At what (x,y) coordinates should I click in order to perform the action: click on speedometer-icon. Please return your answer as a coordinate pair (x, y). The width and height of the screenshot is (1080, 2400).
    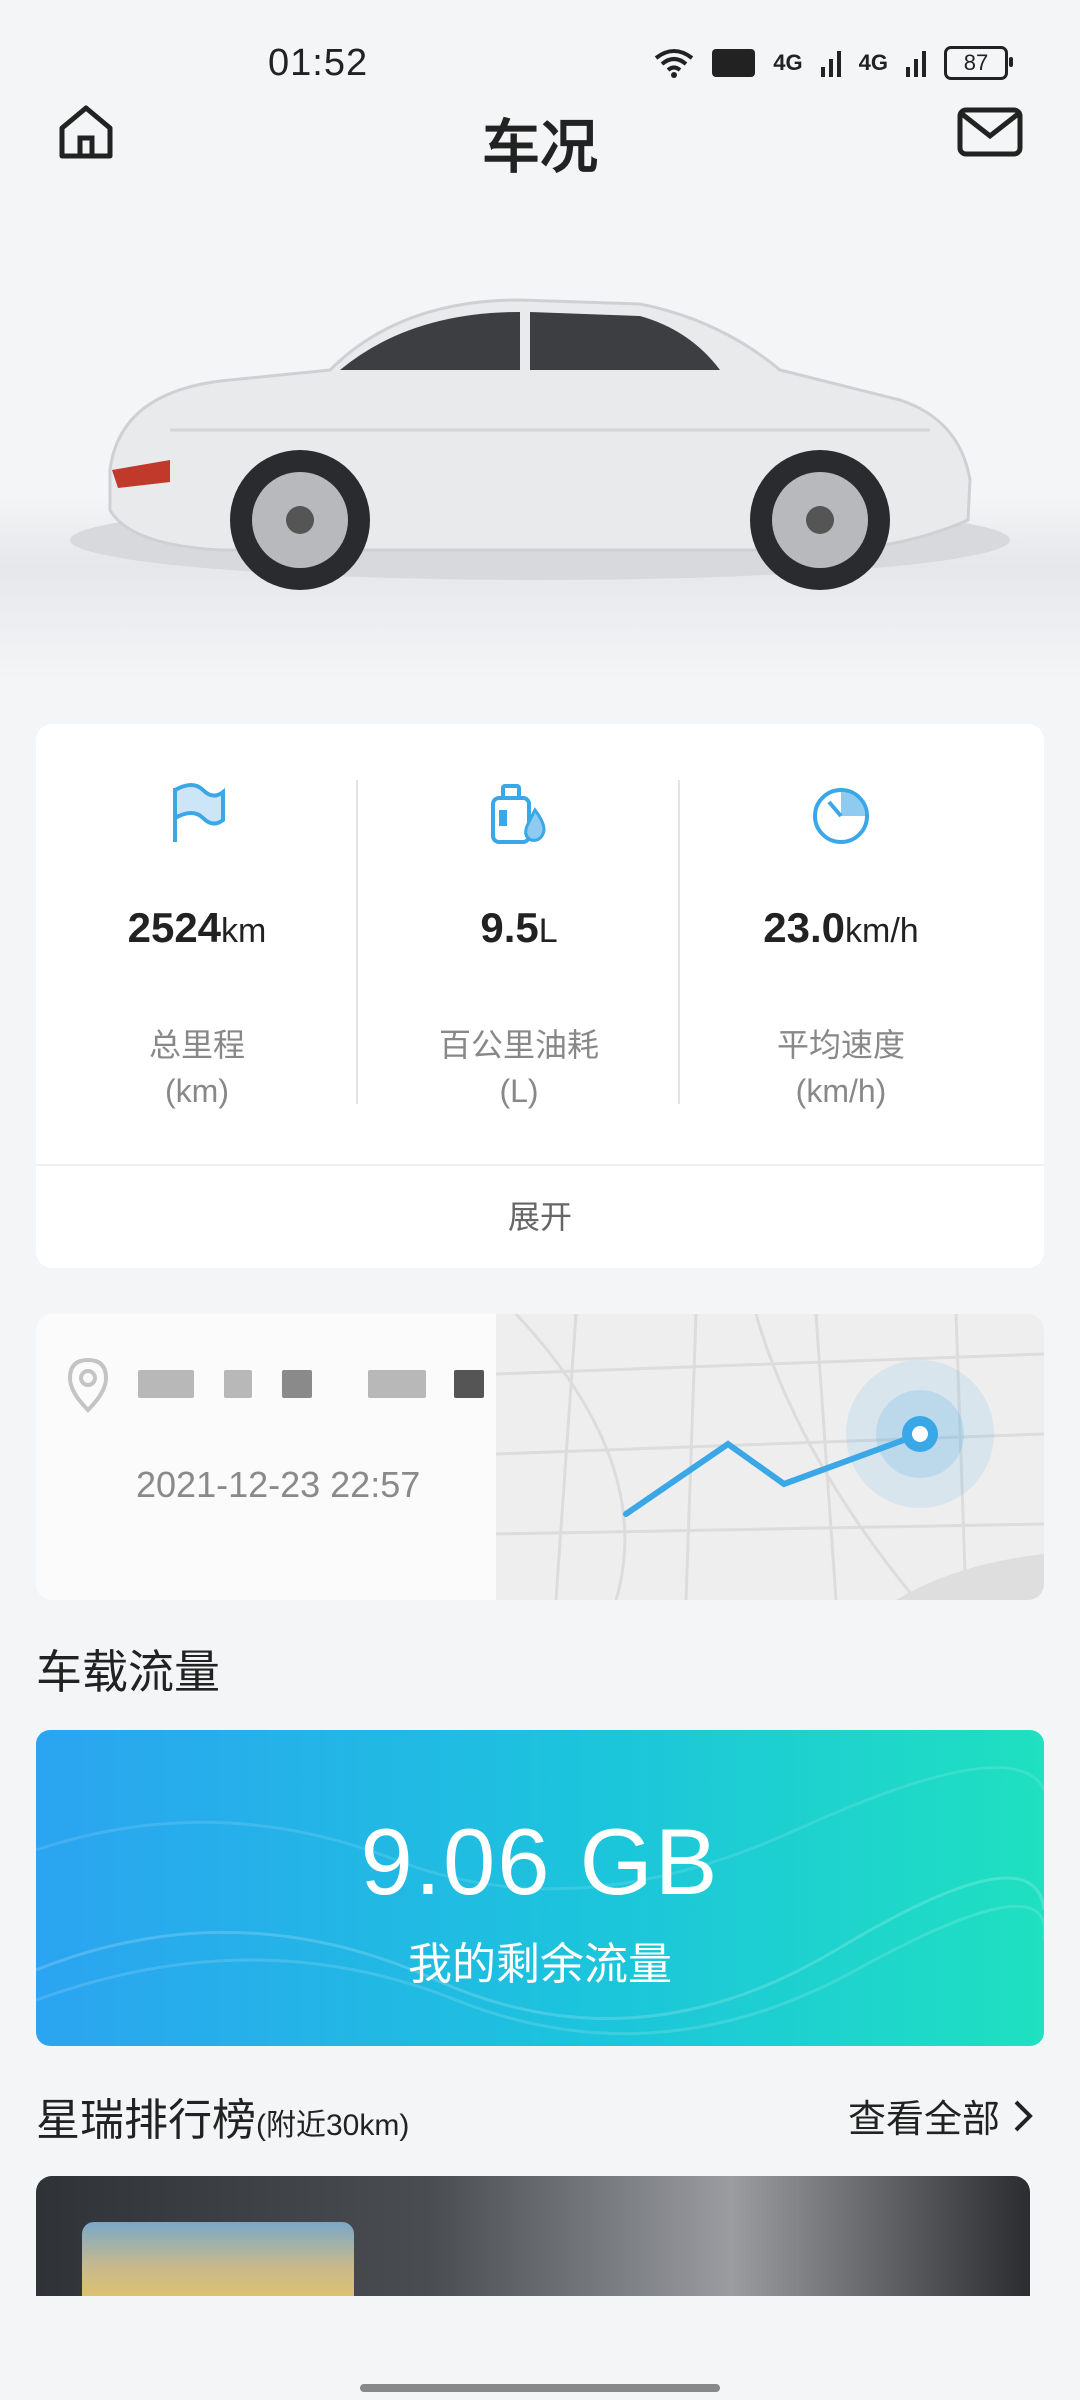
    Looking at the image, I should click on (841, 816).